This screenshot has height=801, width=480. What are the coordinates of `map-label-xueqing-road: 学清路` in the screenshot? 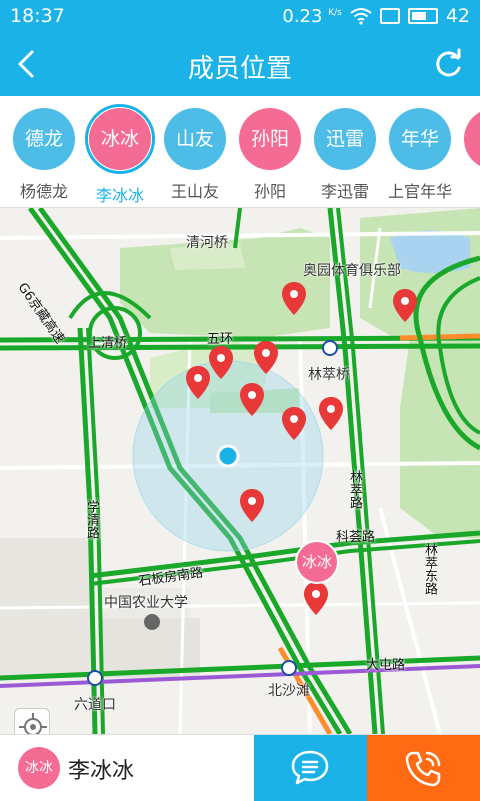 It's located at (91, 519).